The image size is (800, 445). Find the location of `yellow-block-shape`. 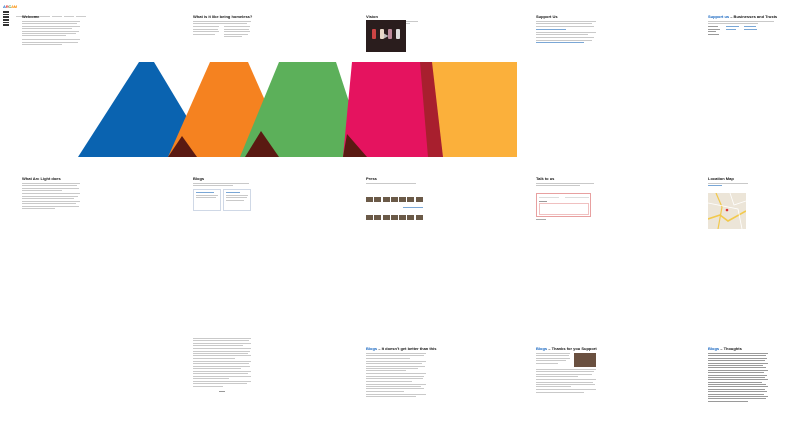

yellow-block-shape is located at coordinates (472, 109).